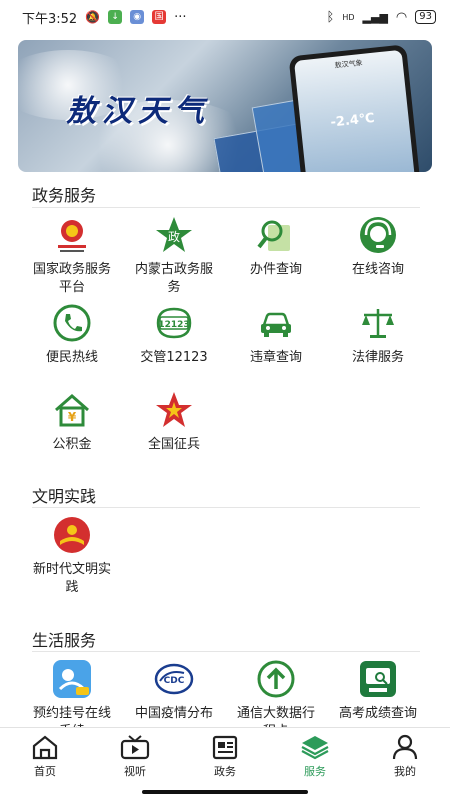  I want to click on bottom-tab-bar: 首页 视听 政务 服务 我的, so click(225, 756).